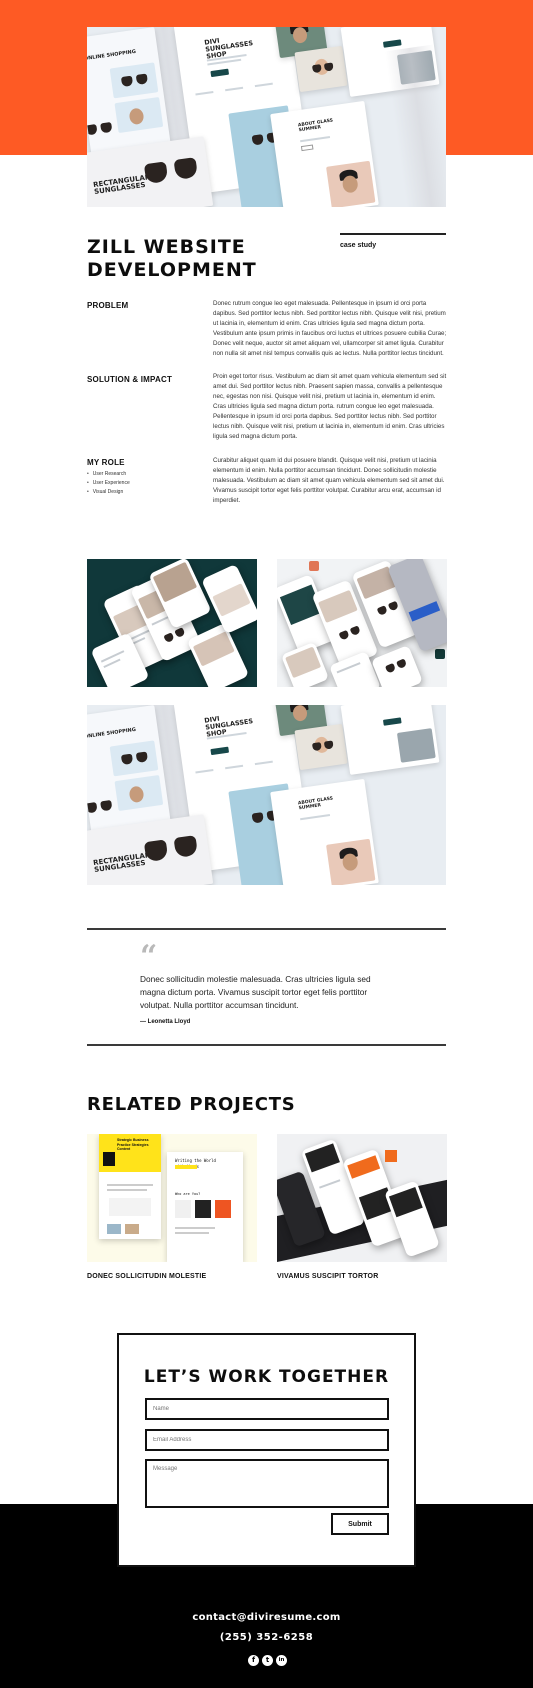 The height and width of the screenshot is (1688, 533). I want to click on quote-icon: “, so click(149, 956).